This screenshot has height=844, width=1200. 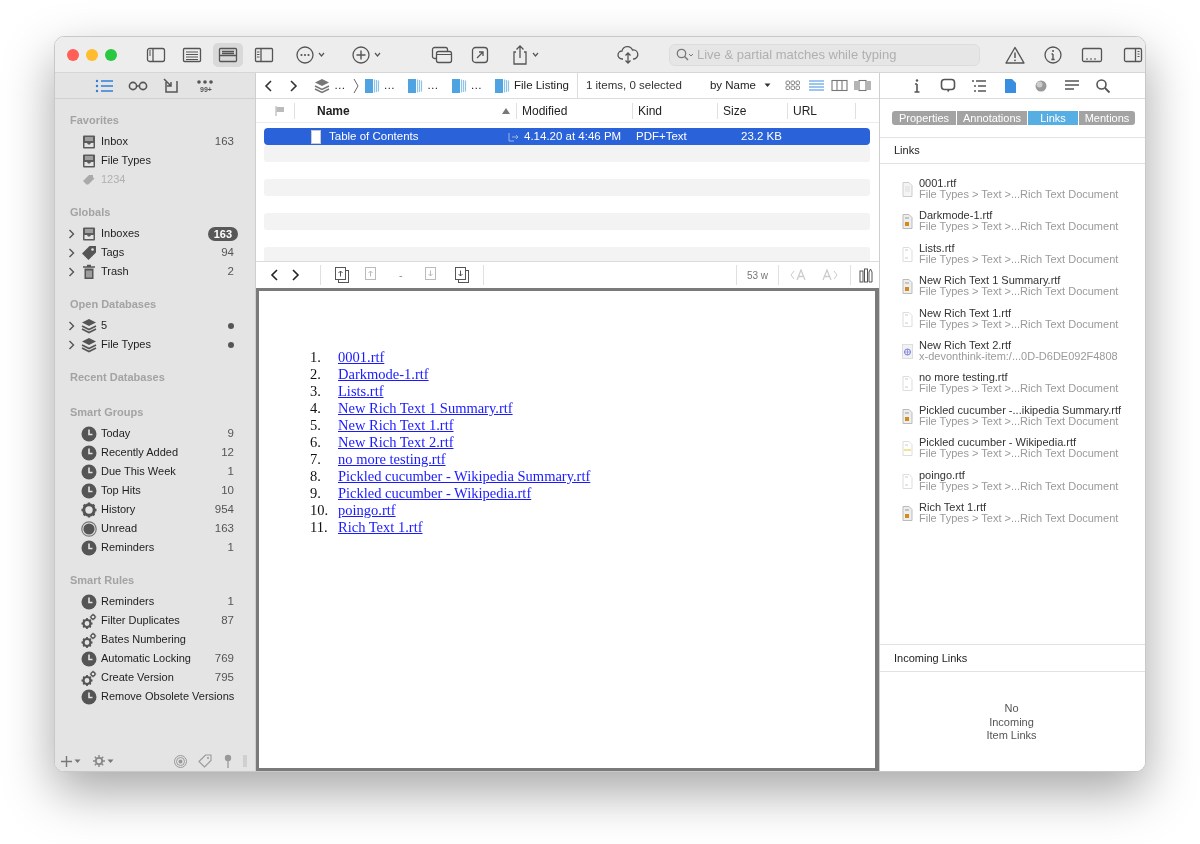 I want to click on document-link: poingo.rtf, so click(x=367, y=510).